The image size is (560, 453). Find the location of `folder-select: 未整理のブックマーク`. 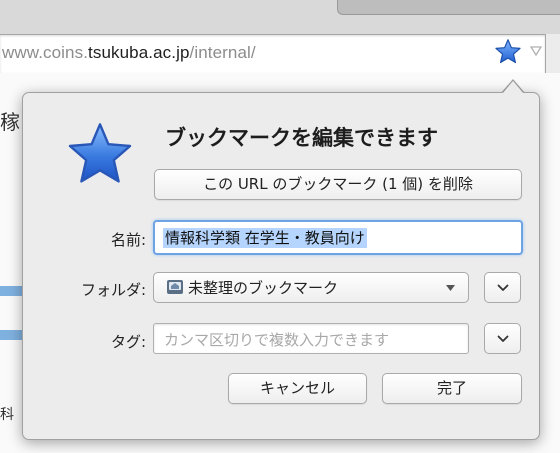

folder-select: 未整理のブックマーク is located at coordinates (311, 287).